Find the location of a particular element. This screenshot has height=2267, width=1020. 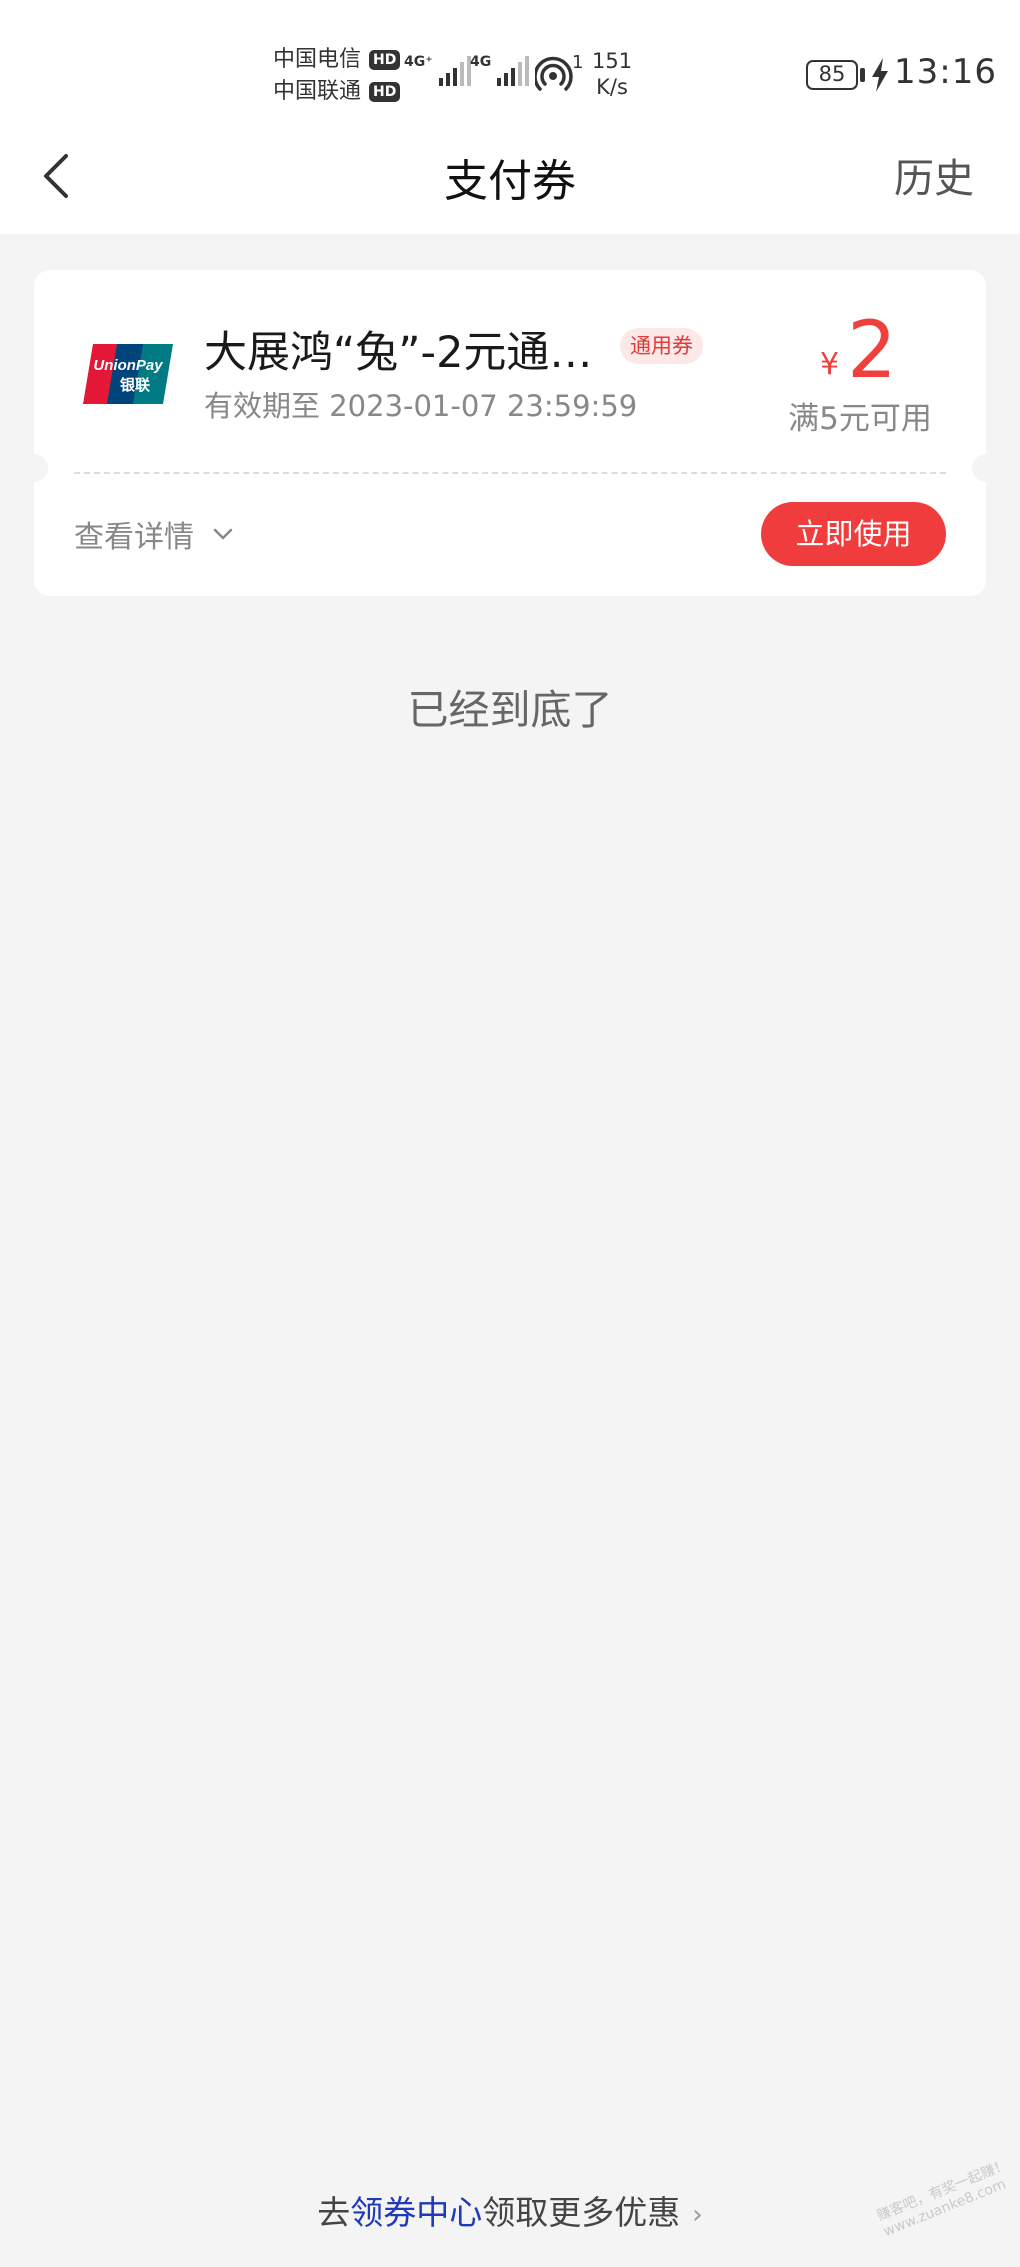

coupon-center-label: 领券中心 is located at coordinates (416, 2212).